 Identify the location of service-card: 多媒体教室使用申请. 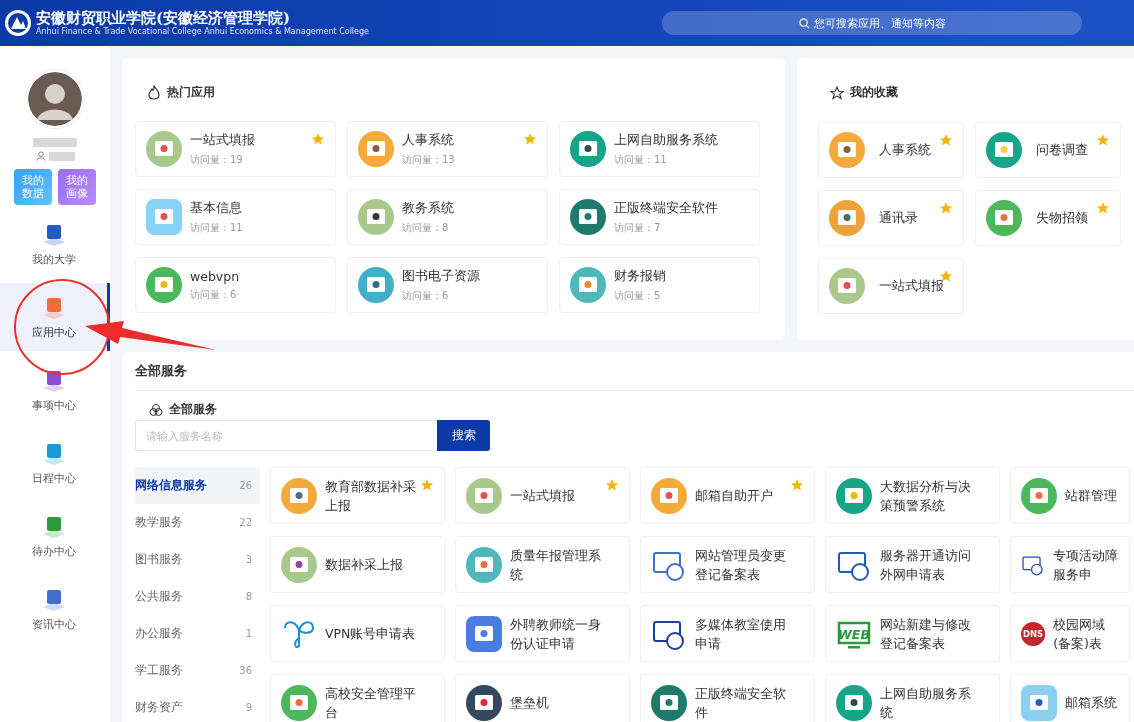
(727, 633).